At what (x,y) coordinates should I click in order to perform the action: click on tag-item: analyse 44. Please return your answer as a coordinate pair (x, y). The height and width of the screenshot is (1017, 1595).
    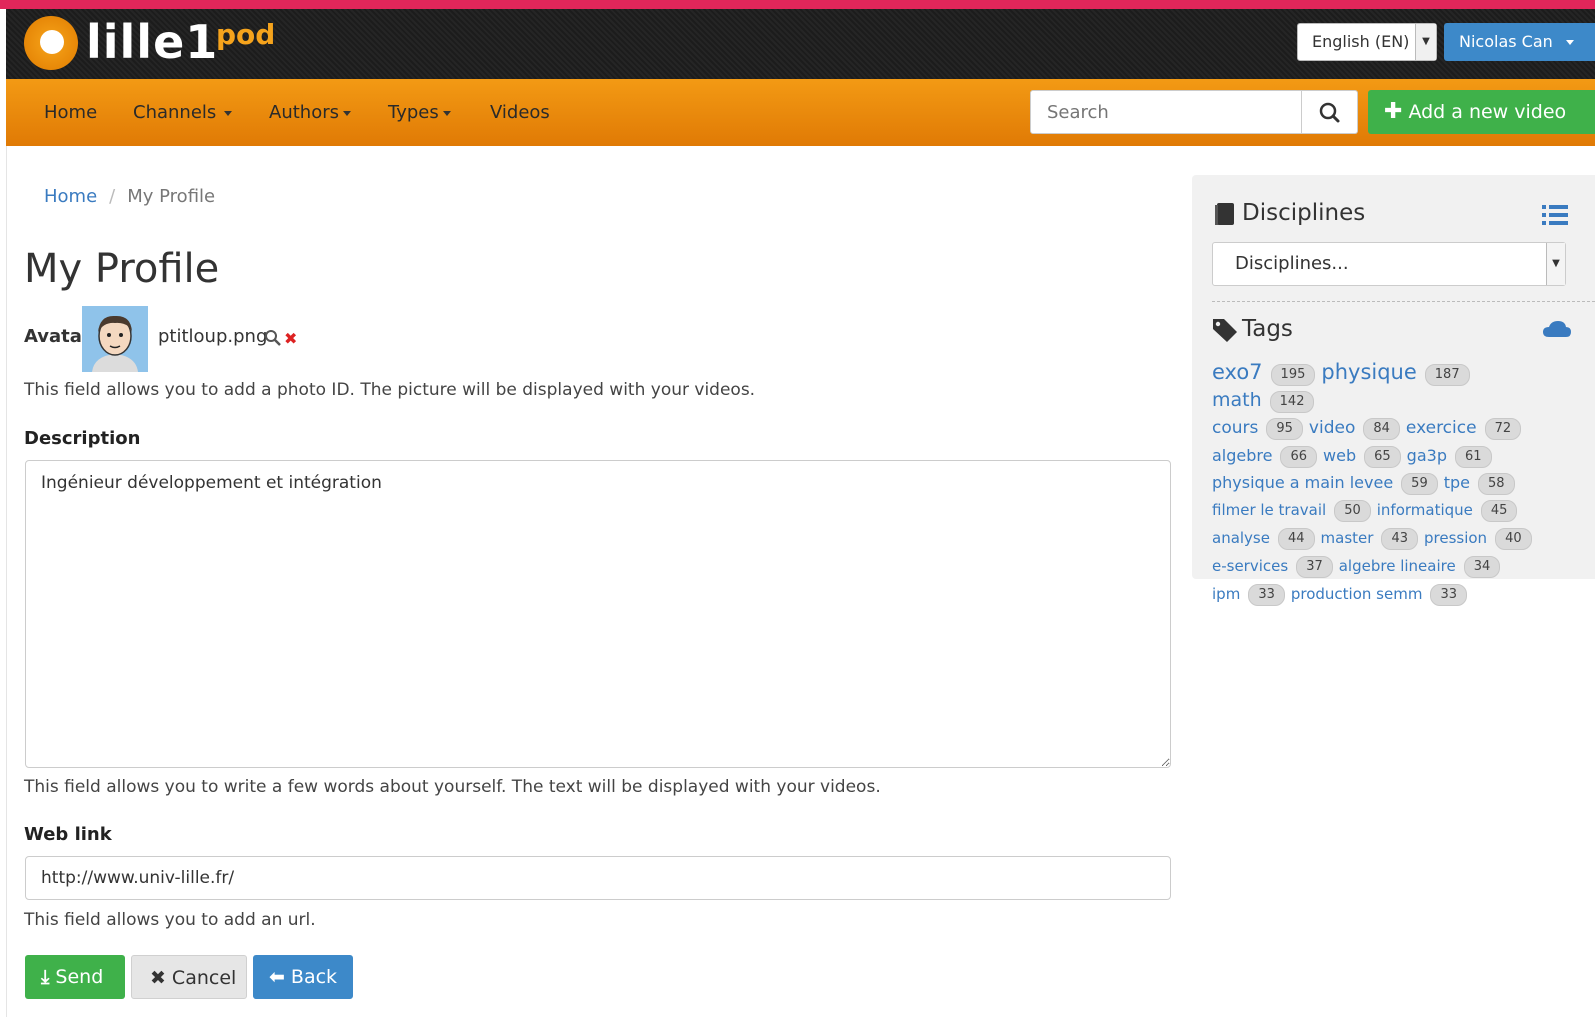
    Looking at the image, I should click on (1266, 538).